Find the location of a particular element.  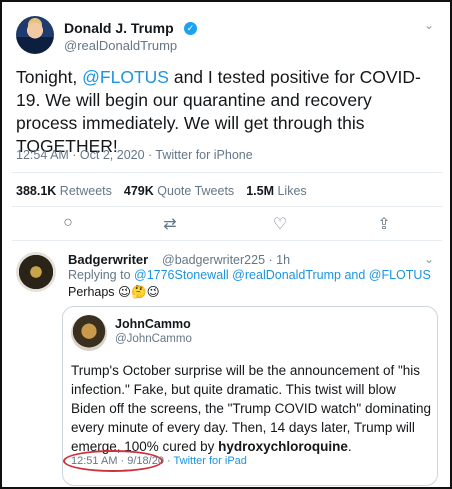

quoted-author-name: JohnCammo is located at coordinates (153, 324).